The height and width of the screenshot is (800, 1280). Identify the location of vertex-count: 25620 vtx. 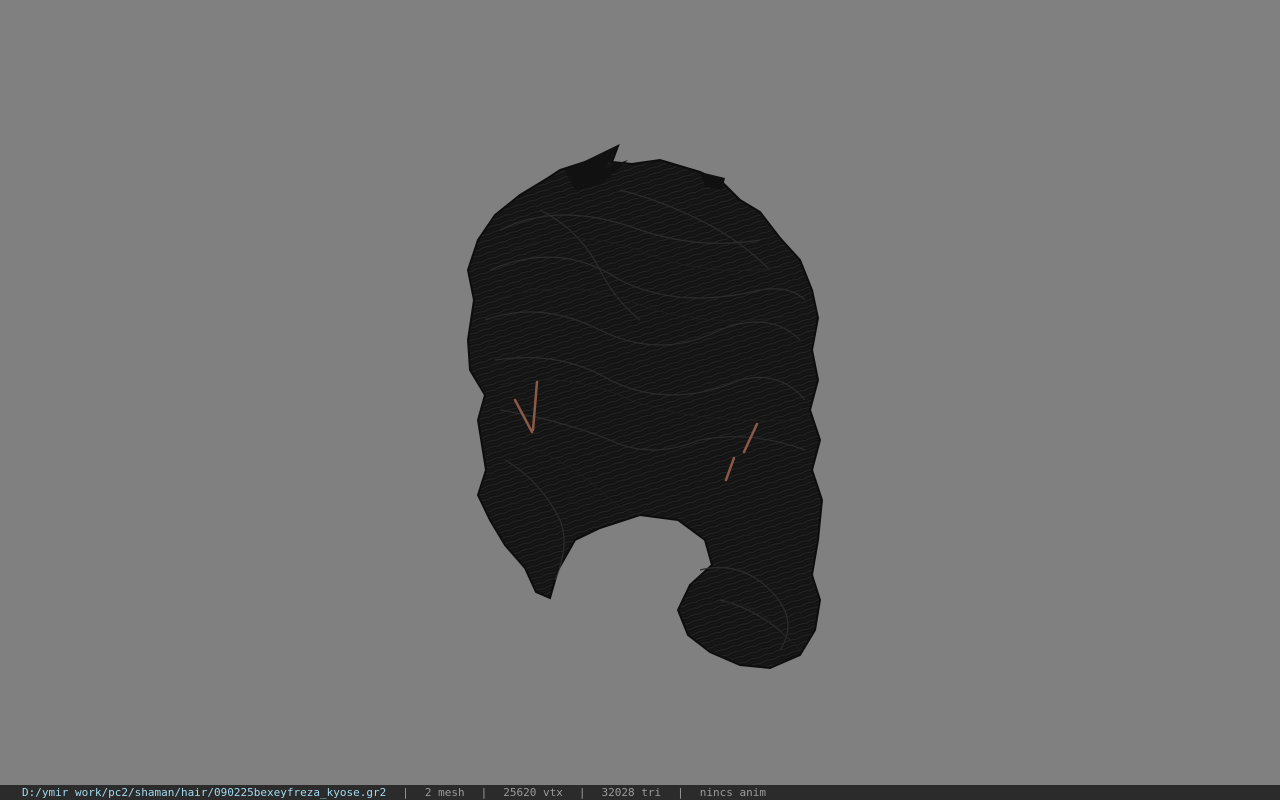
(533, 792).